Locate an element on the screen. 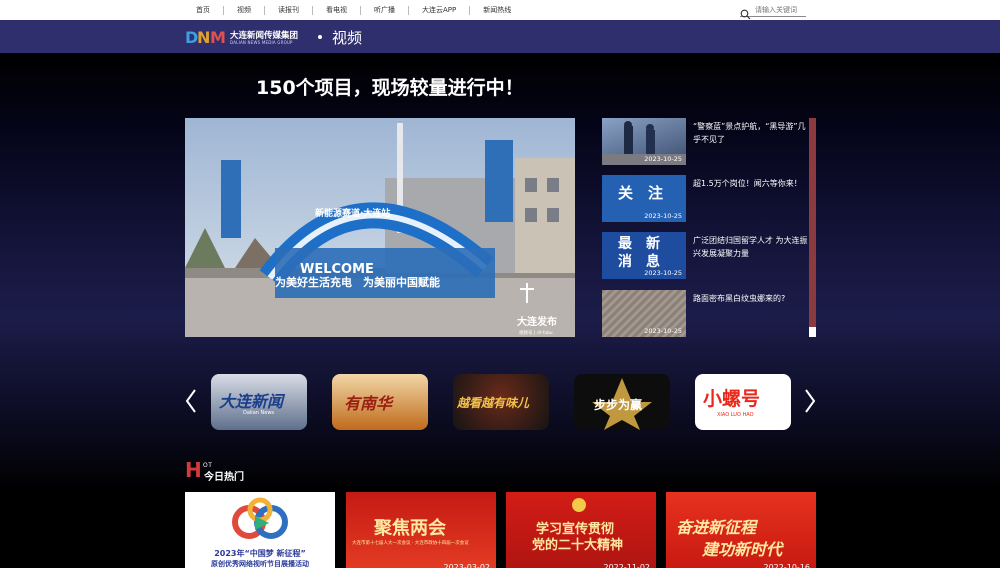 This screenshot has width=1000, height=568. video-overlay-top: 新能源赛道·大连站 is located at coordinates (352, 213).